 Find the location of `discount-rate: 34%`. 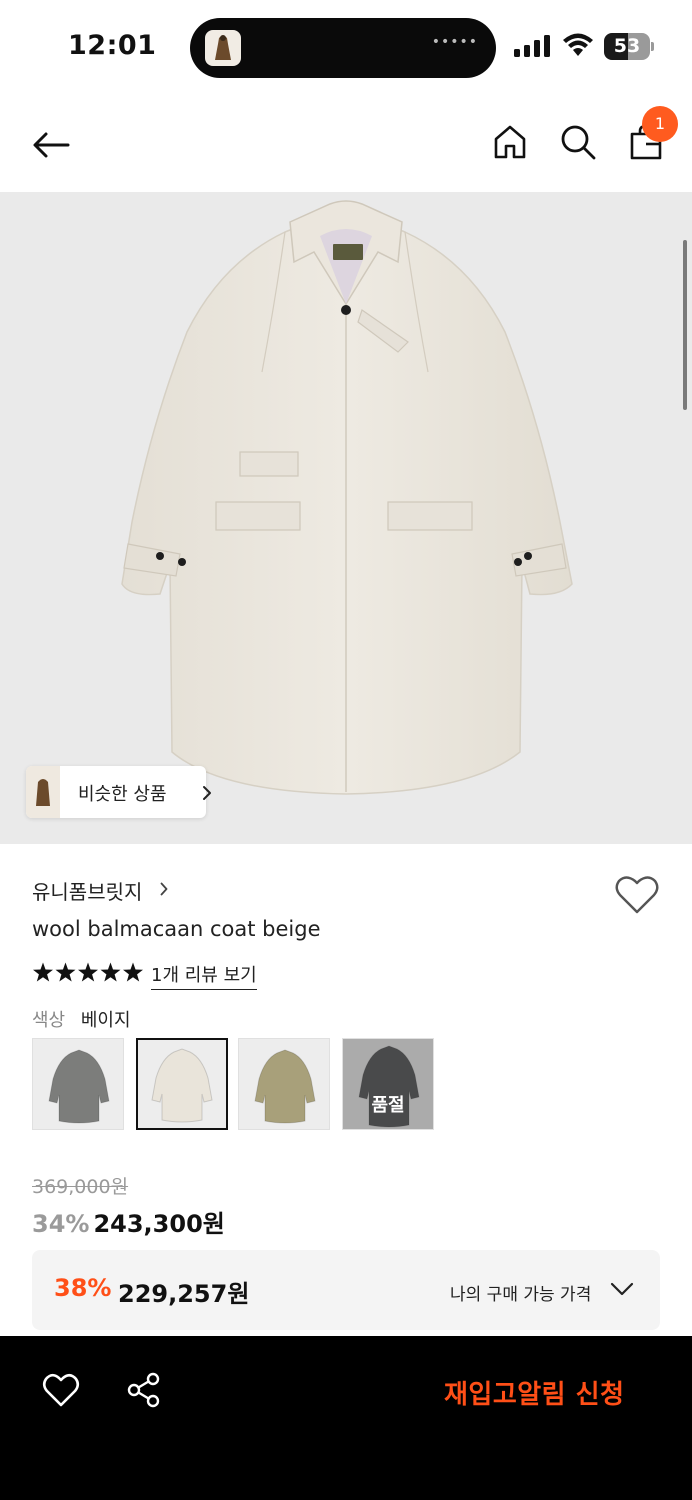

discount-rate: 34% is located at coordinates (61, 1224).